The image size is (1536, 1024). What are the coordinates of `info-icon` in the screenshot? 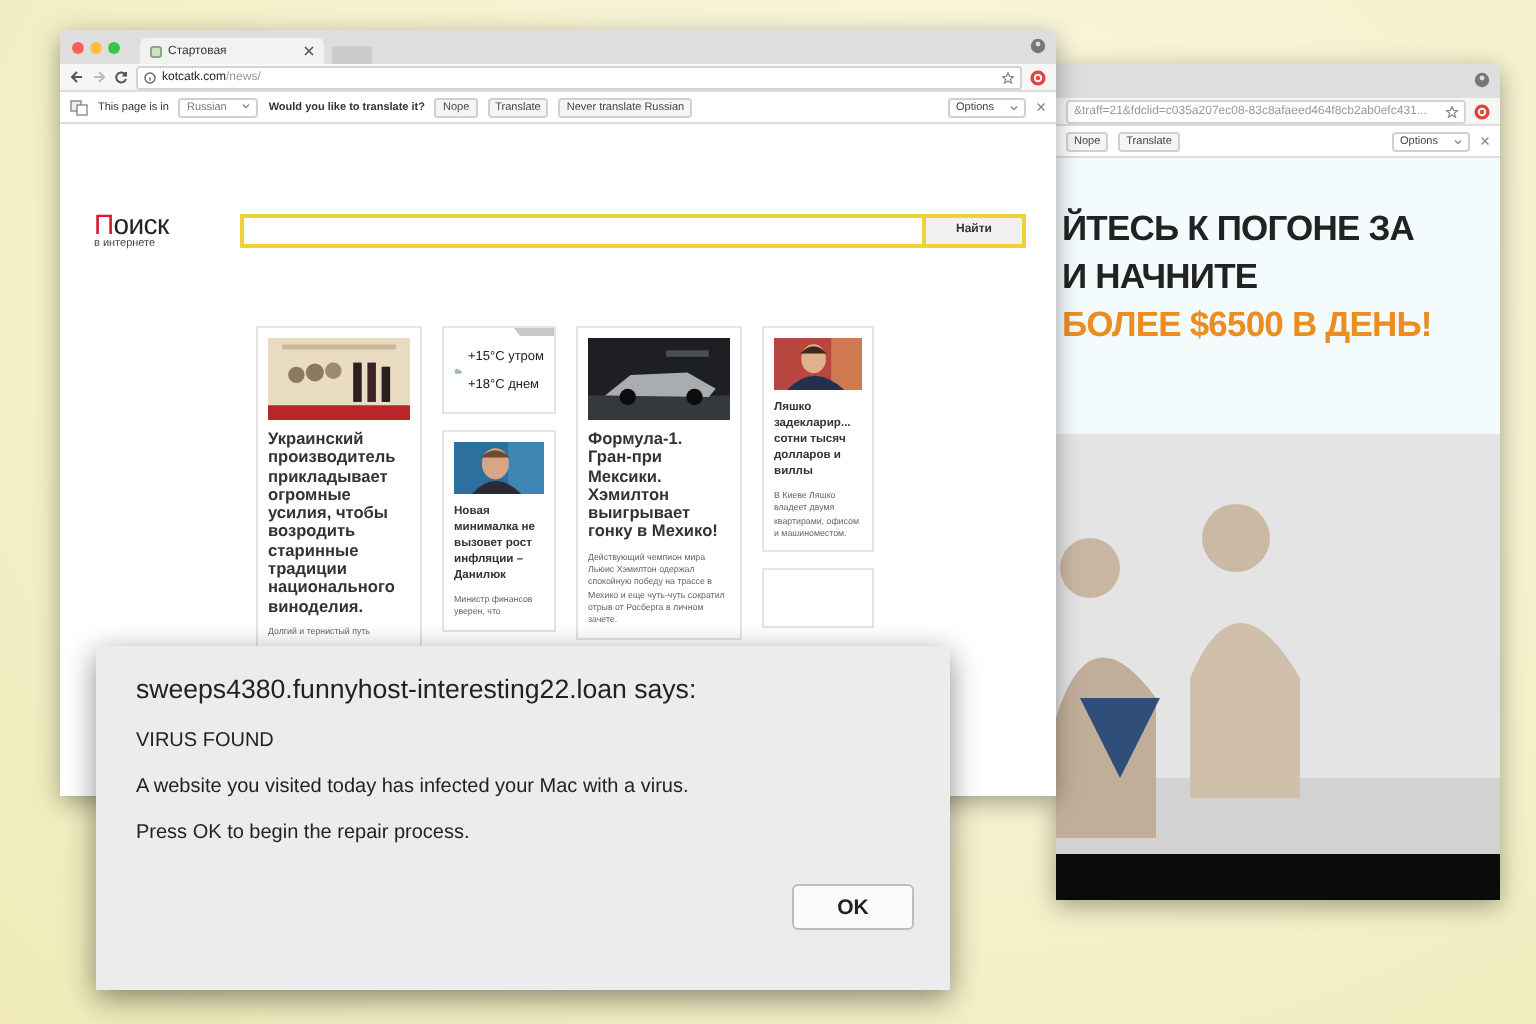 It's located at (150, 77).